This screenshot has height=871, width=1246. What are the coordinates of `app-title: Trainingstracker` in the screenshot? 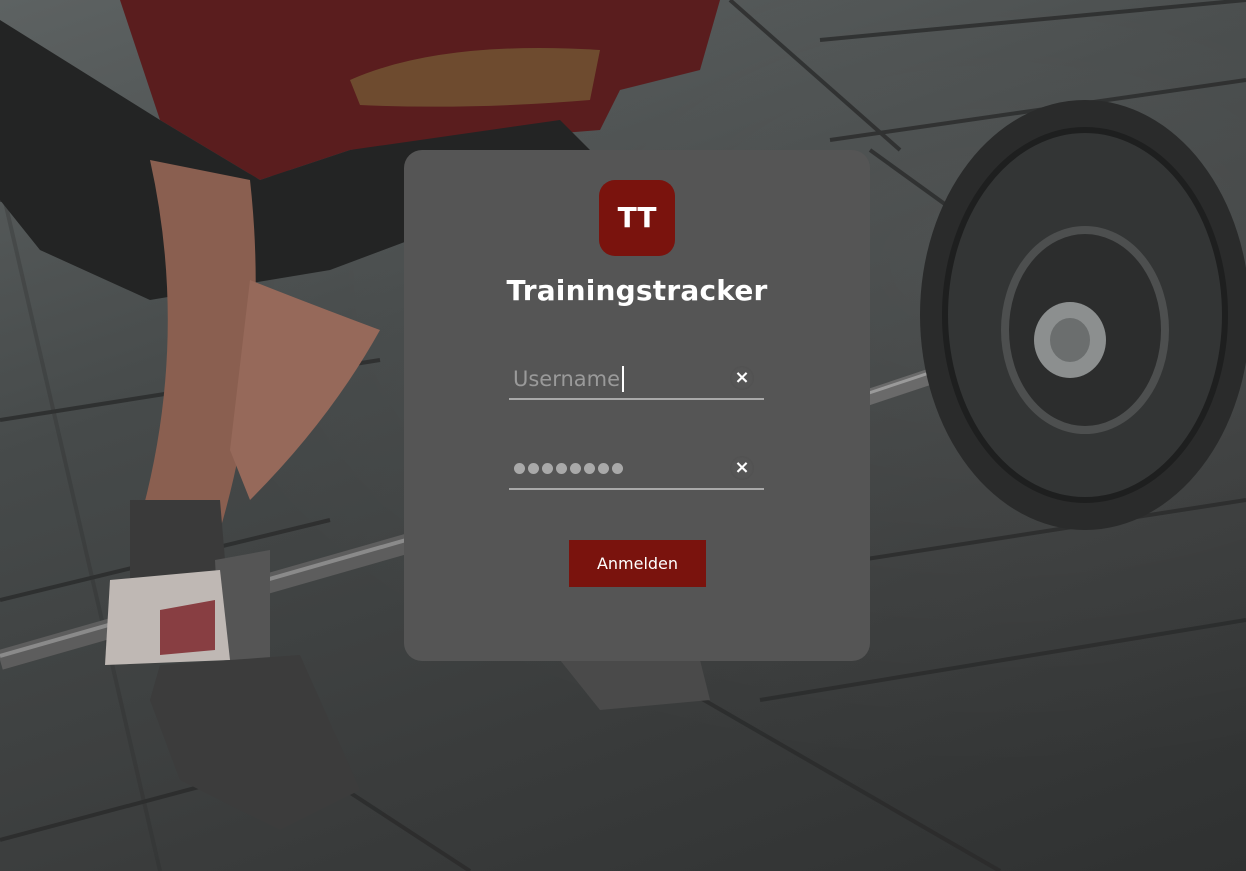 It's located at (637, 290).